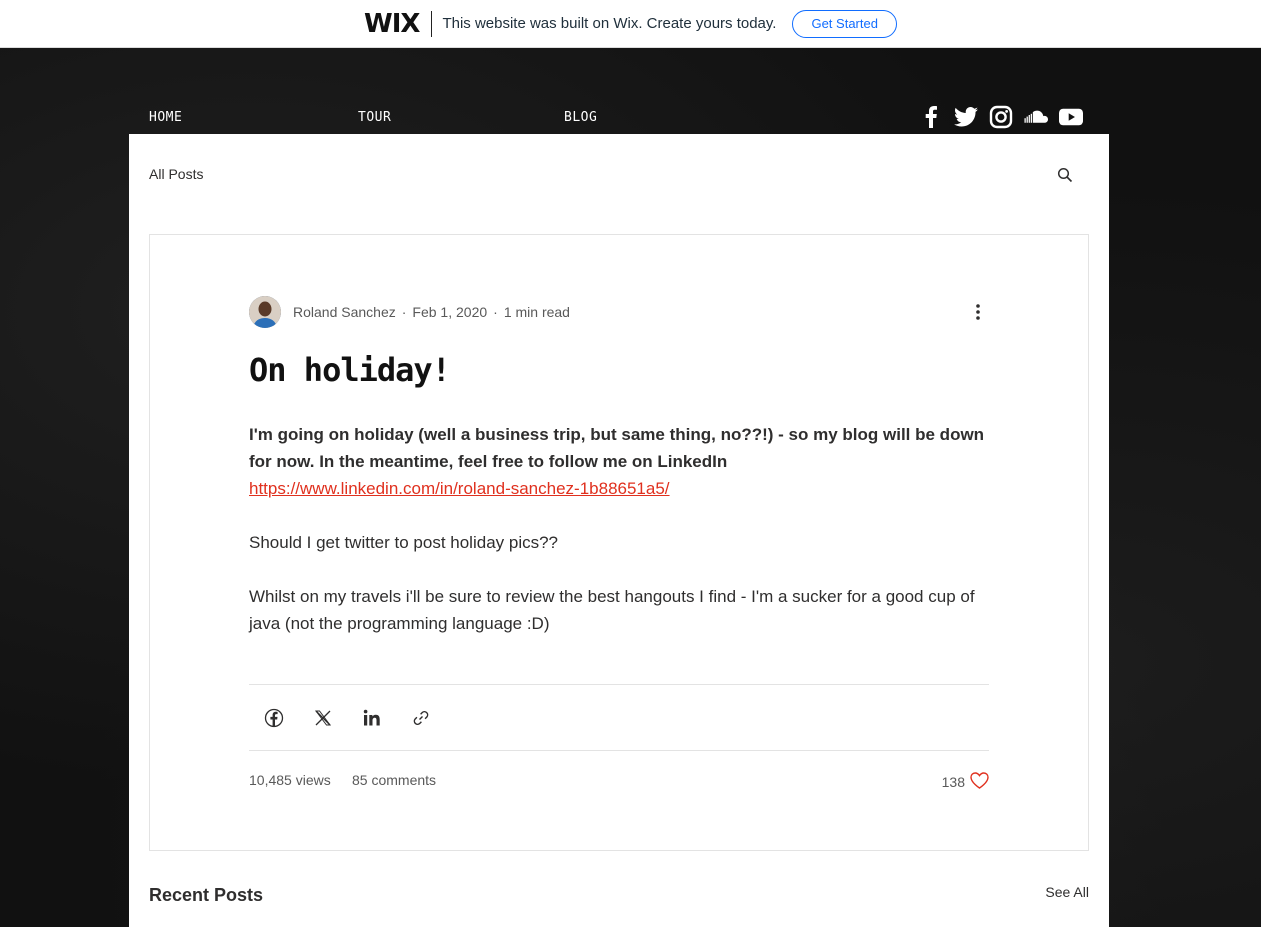 The width and height of the screenshot is (1261, 927). Describe the element at coordinates (432, 23) in the screenshot. I see `banner-divider` at that location.